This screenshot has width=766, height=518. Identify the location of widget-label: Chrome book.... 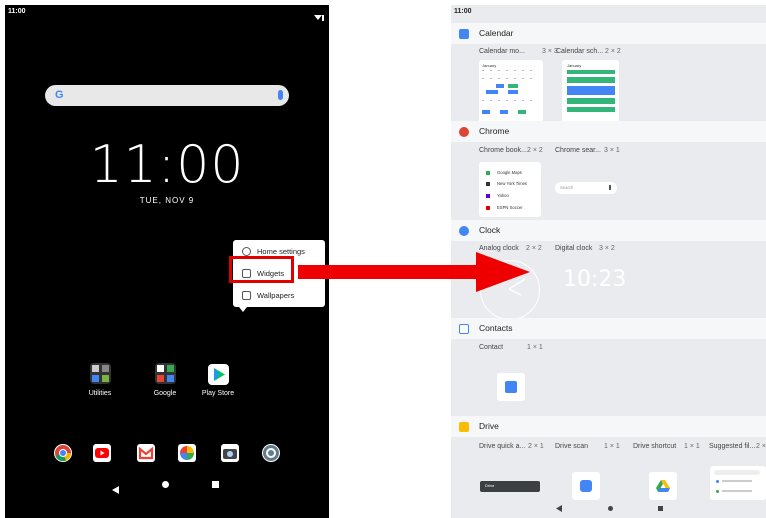
(503, 150).